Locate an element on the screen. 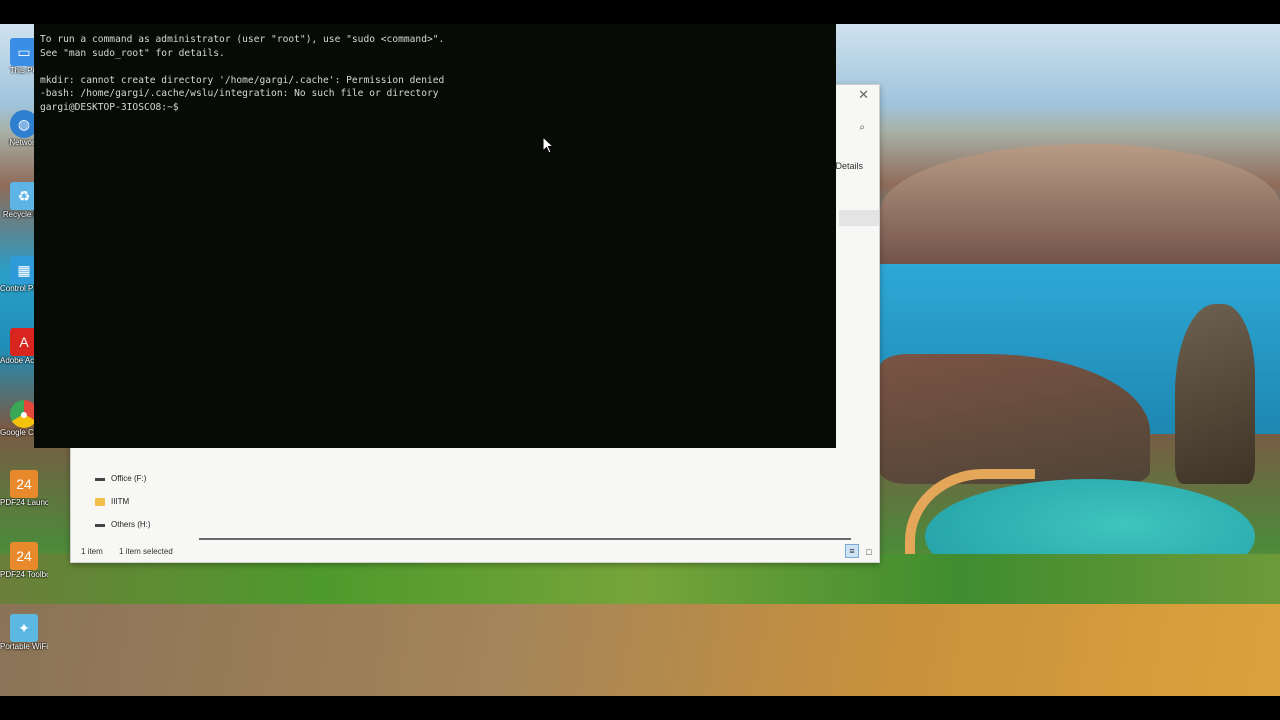 This screenshot has height=720, width=1280. search-icon: ⌕ is located at coordinates (862, 127).